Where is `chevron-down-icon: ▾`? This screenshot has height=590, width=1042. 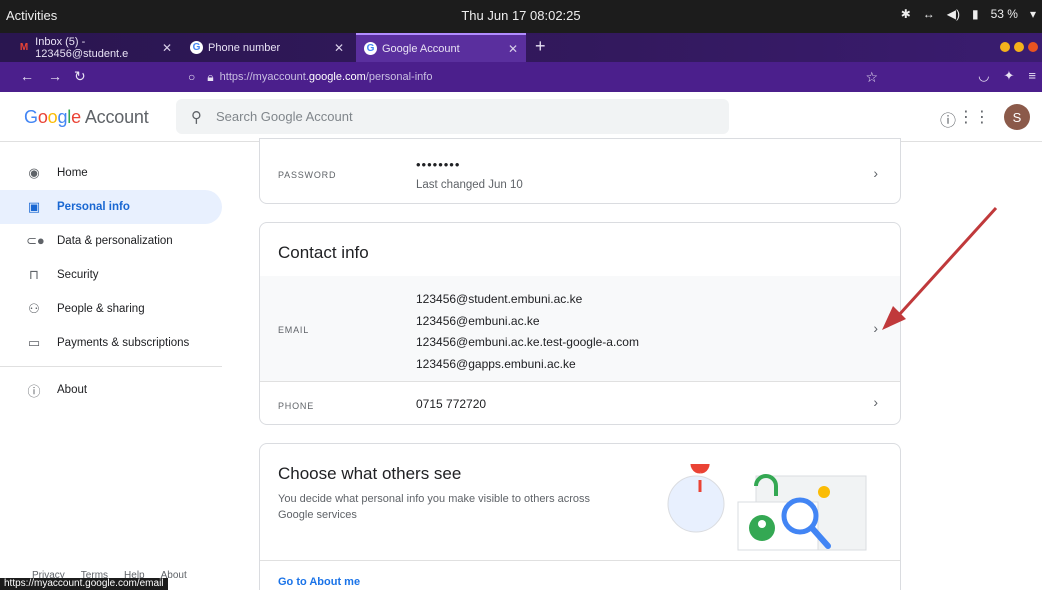
chevron-down-icon: ▾ is located at coordinates (1033, 14).